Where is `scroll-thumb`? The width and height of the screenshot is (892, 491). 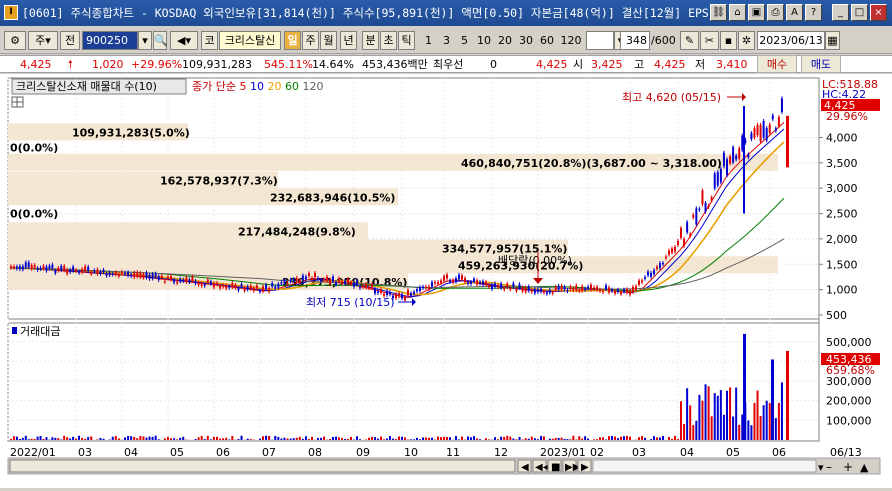 scroll-thumb is located at coordinates (262, 466).